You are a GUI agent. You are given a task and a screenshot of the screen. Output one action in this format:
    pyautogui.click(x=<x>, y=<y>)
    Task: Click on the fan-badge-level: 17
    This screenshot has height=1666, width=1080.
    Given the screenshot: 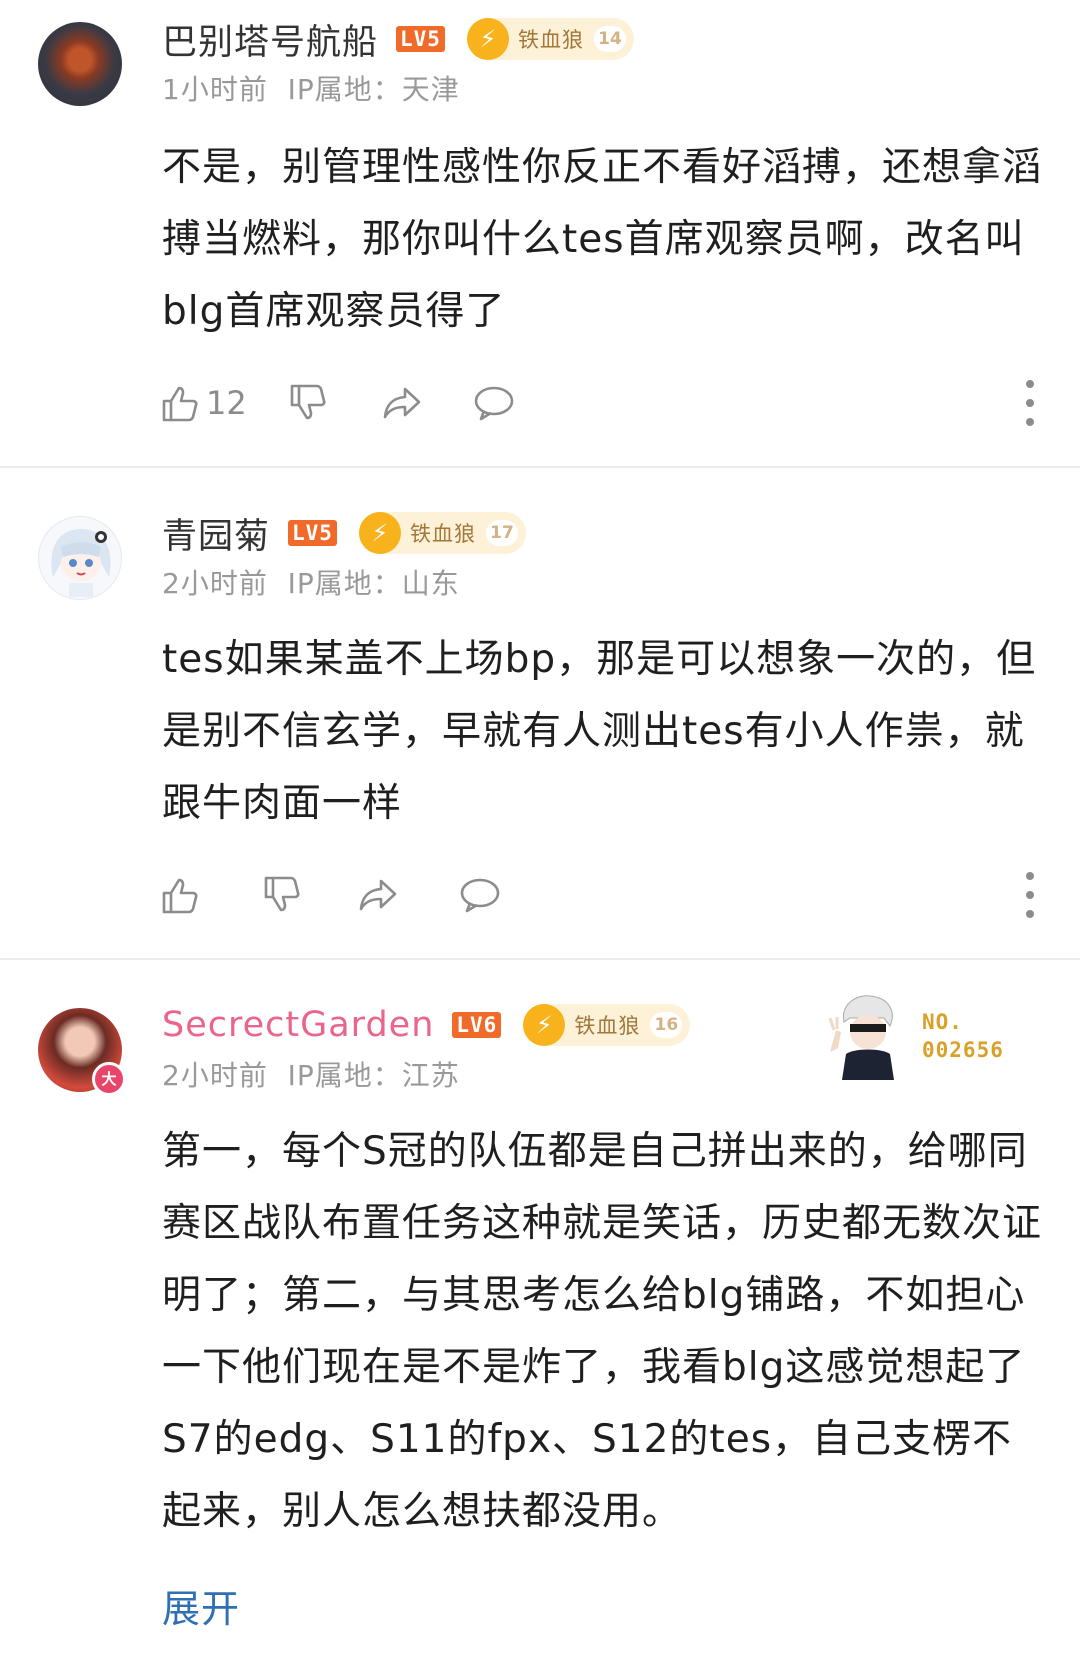 What is the action you would take?
    pyautogui.click(x=501, y=533)
    